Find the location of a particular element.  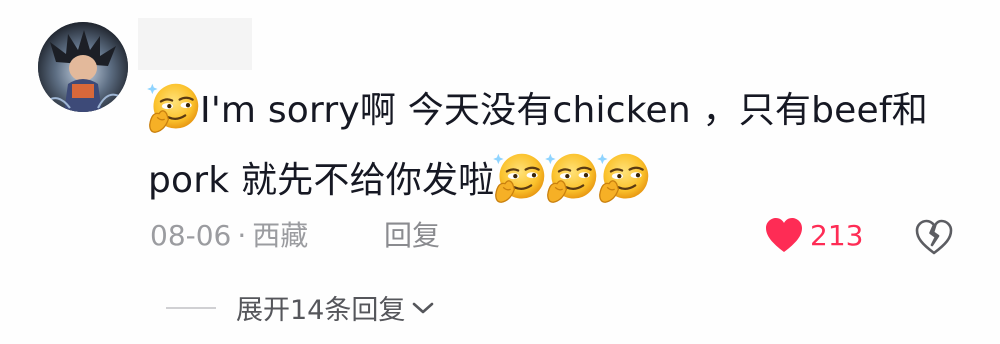

expand-replies-label: 展开14条回复 is located at coordinates (321, 310).